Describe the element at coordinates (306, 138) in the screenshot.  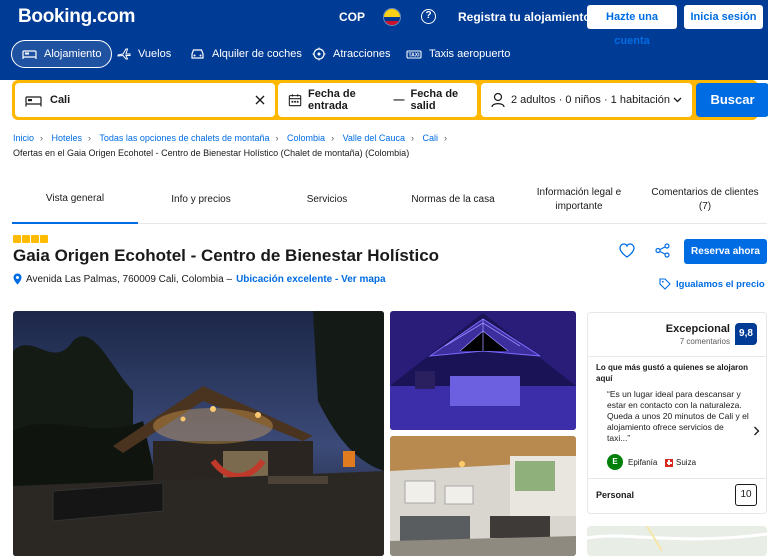
I see `breadcrumb-link: Colombia` at that location.